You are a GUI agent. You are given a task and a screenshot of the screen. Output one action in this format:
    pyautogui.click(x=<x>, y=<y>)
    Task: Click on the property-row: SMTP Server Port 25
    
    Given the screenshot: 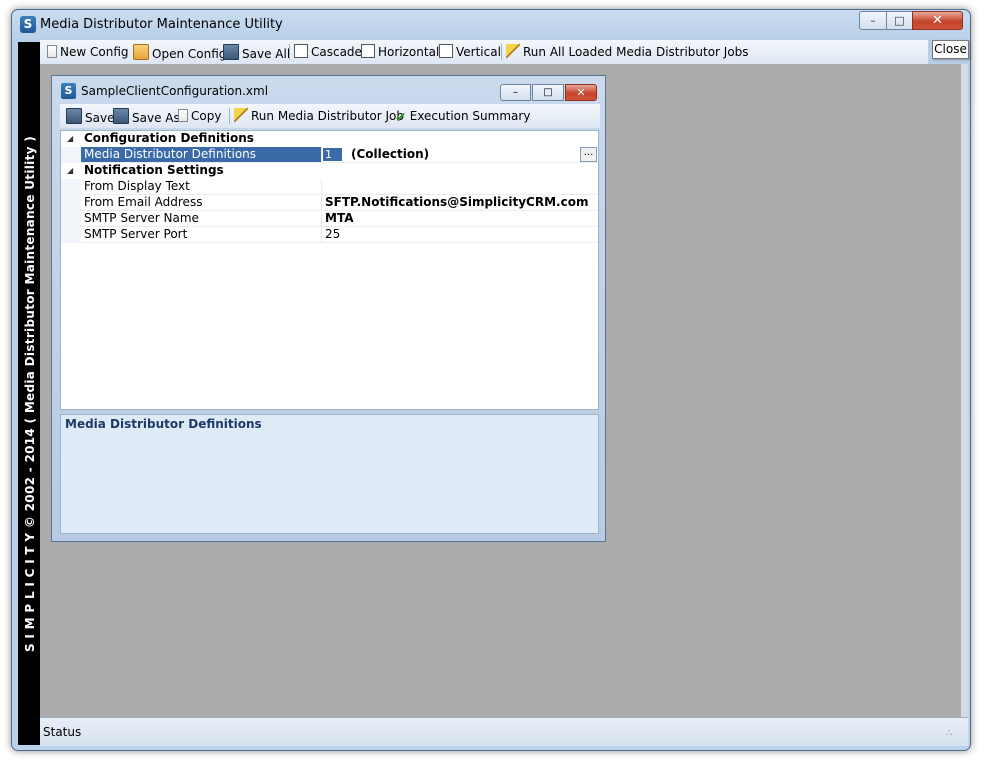 What is the action you would take?
    pyautogui.click(x=329, y=235)
    